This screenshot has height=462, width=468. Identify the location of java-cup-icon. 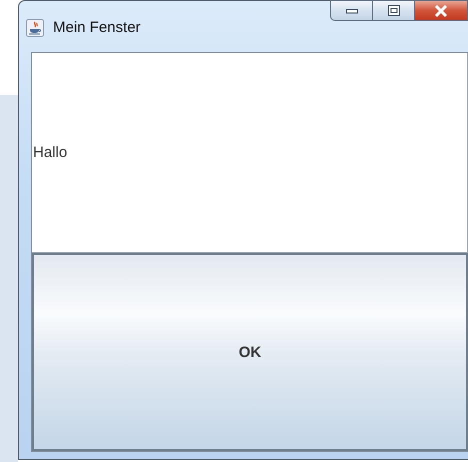
(35, 27).